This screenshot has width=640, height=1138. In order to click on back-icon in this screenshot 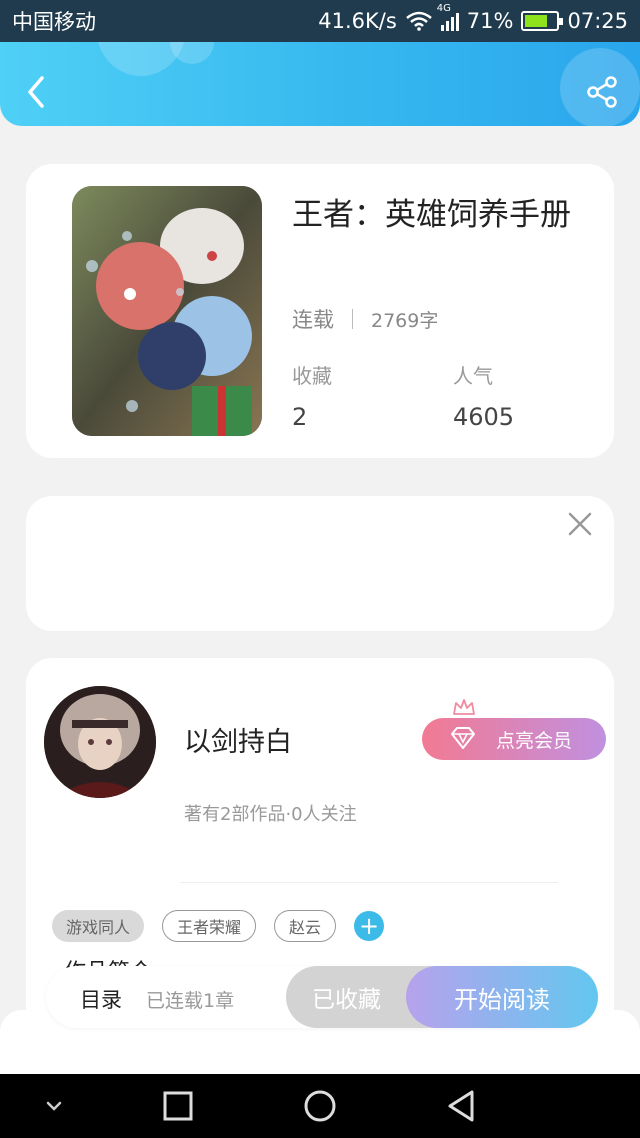, I will do `click(462, 1106)`.